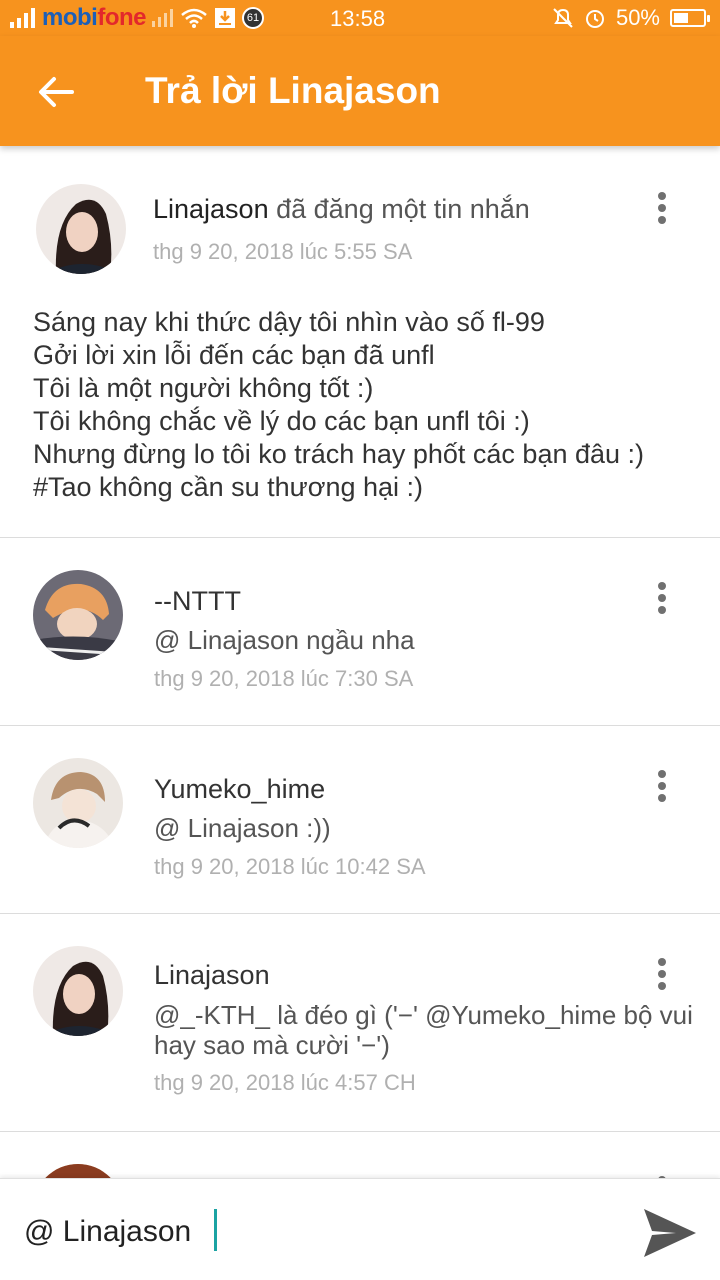  What do you see at coordinates (94, 17) in the screenshot?
I see `carrier-name: mobifone` at bounding box center [94, 17].